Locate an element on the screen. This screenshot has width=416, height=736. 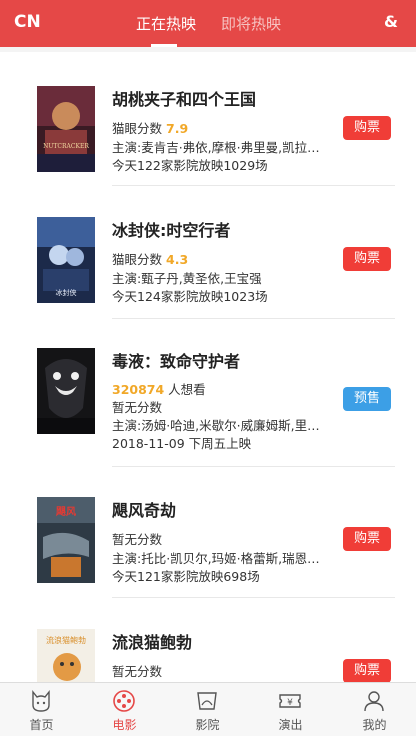
tab-movies: 电影 is located at coordinates (124, 709).